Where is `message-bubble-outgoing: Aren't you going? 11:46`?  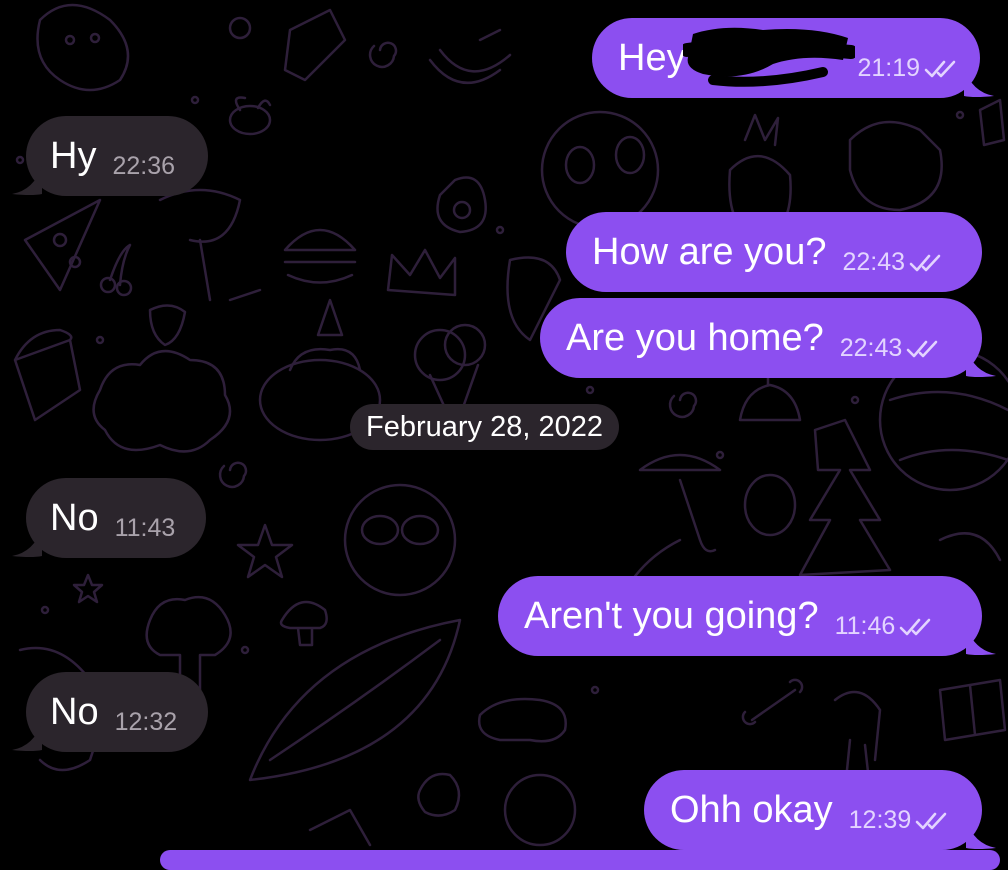
message-bubble-outgoing: Aren't you going? 11:46 is located at coordinates (747, 616).